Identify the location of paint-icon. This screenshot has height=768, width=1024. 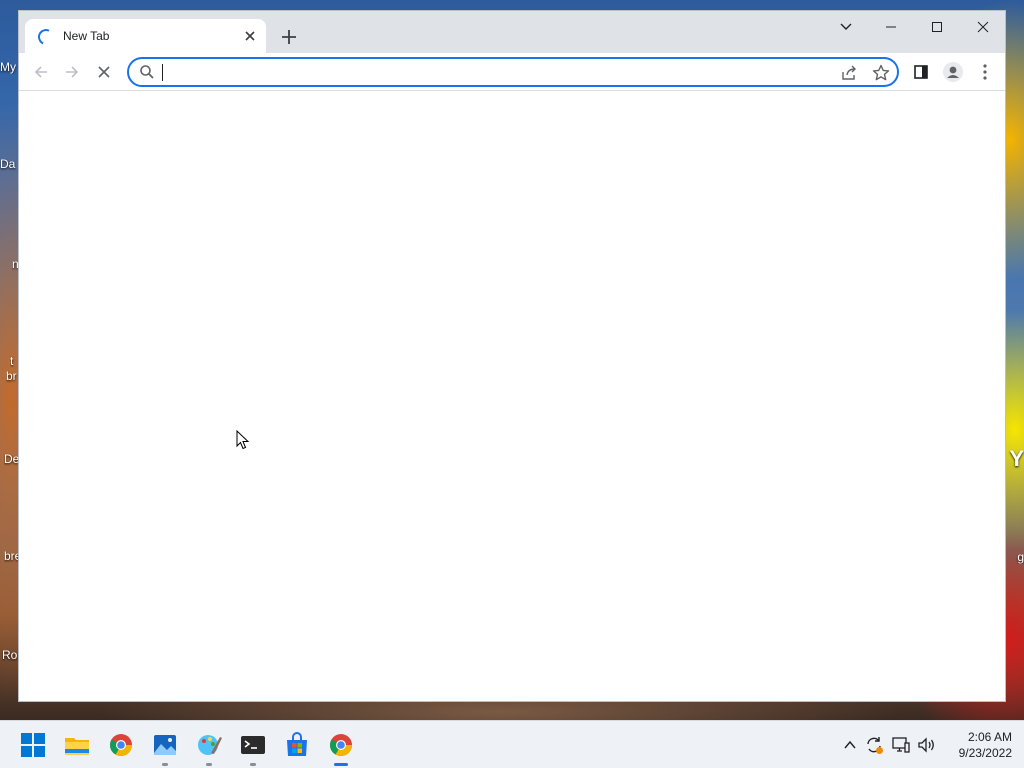
(209, 747).